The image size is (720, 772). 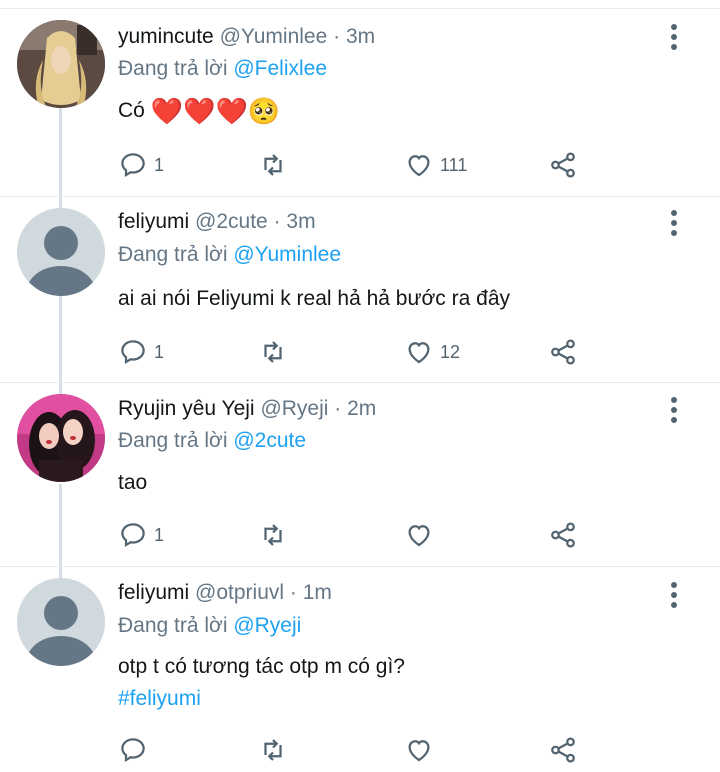 I want to click on display-name: Ryujin yêu Yeji, so click(x=186, y=408).